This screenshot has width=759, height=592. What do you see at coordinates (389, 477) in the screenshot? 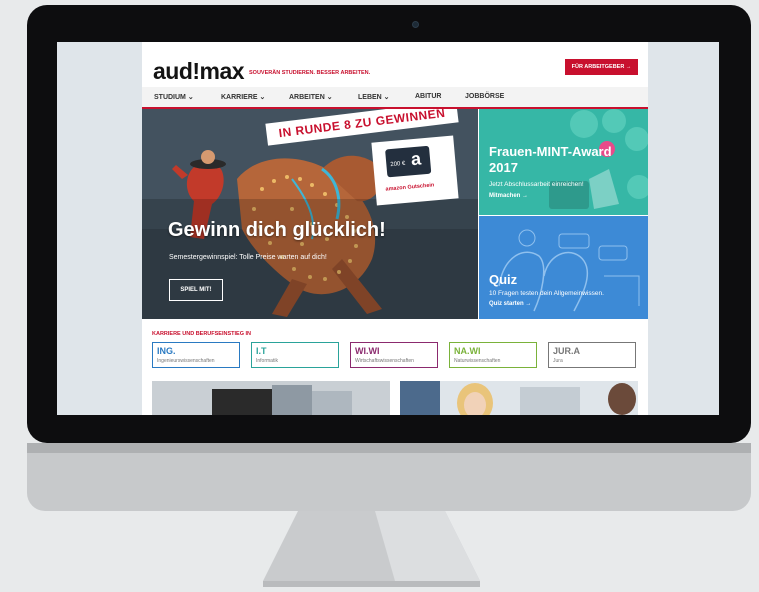
I see `monitor-chin` at bounding box center [389, 477].